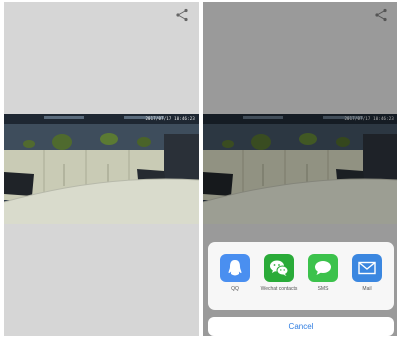  Describe the element at coordinates (323, 268) in the screenshot. I see `sms-icon` at that location.